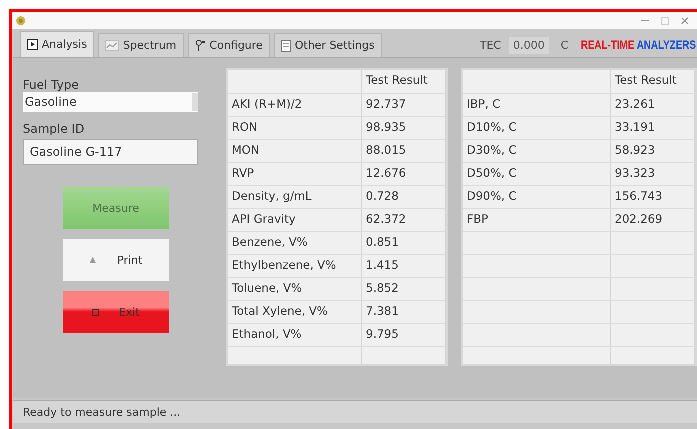 This screenshot has height=429, width=697. Describe the element at coordinates (537, 220) in the screenshot. I see `table-cell: FBP` at that location.